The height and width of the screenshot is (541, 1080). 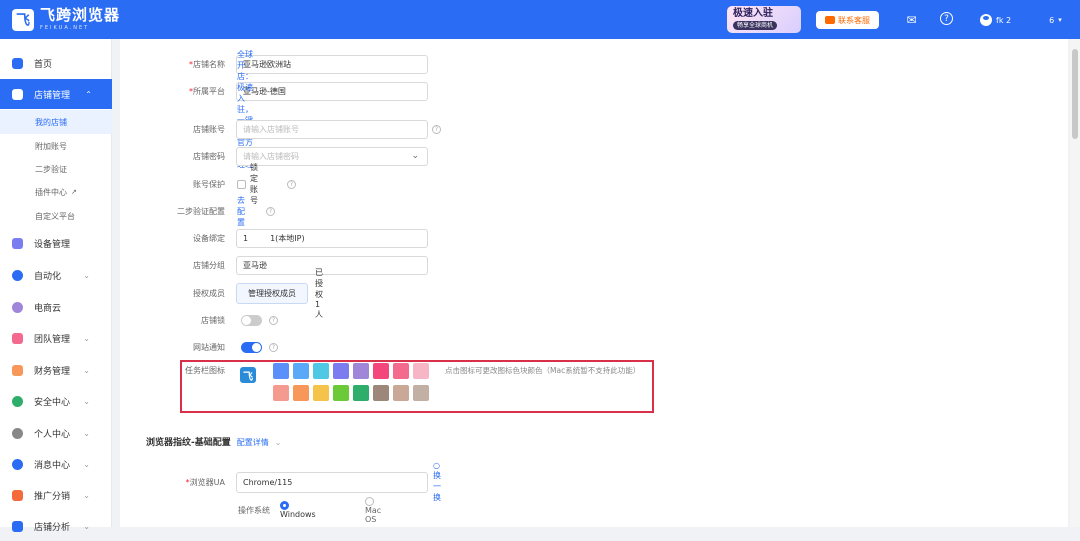 I want to click on vertical-scrollbar, so click(x=1075, y=283).